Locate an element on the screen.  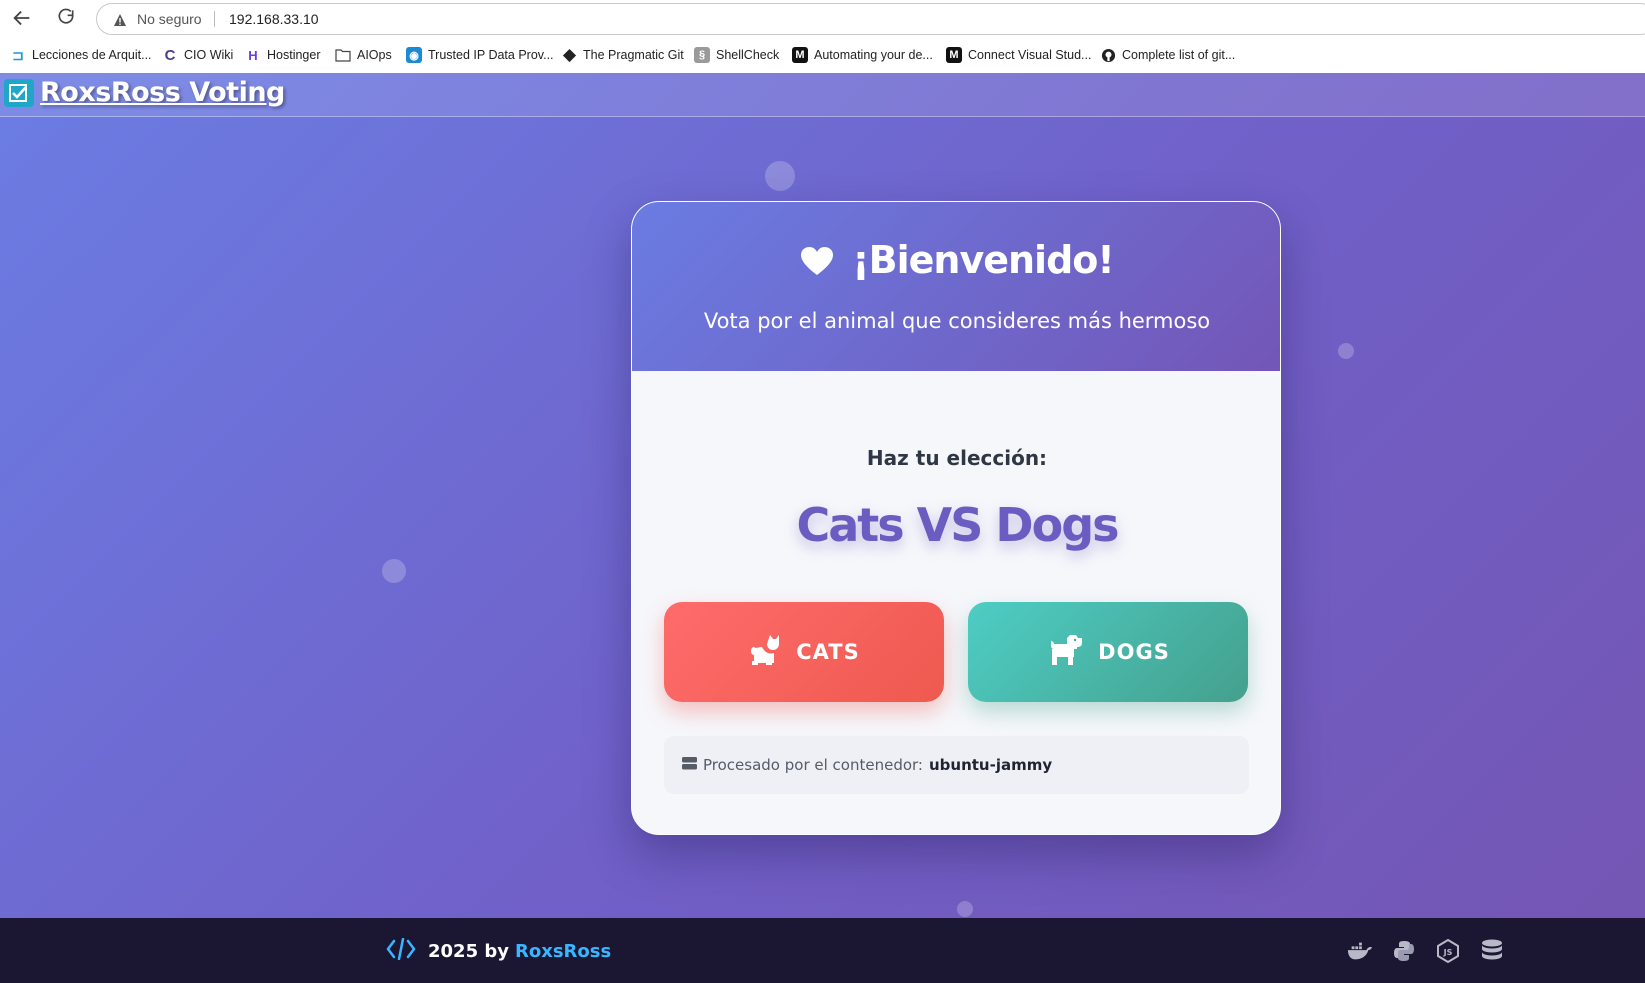
footer-year: 2025 by is located at coordinates (468, 951).